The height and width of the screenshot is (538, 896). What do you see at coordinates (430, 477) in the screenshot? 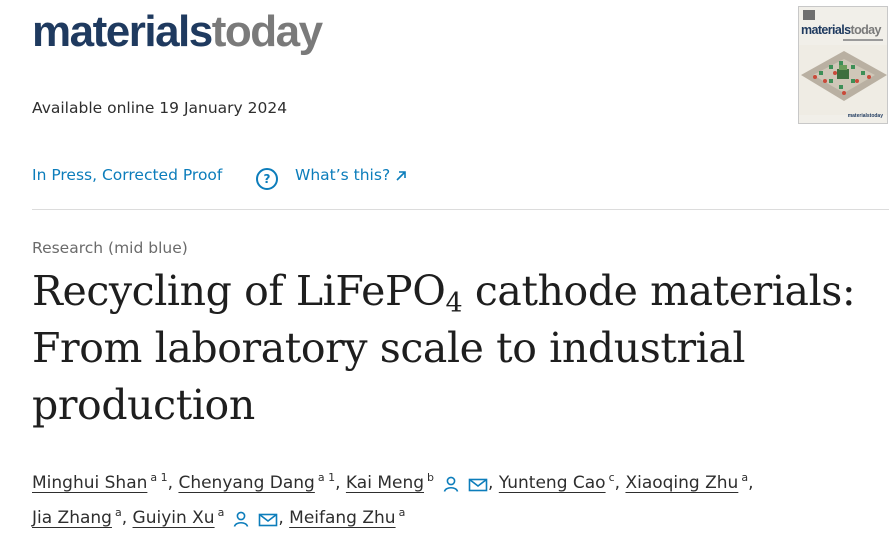
I see `affiliation-ref: b` at bounding box center [430, 477].